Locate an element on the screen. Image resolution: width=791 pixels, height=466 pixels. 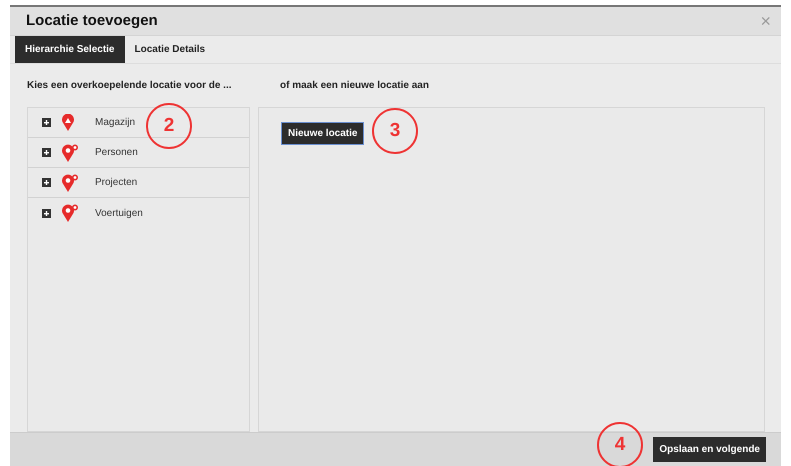
instruction-text: of maak een nieuwe locatie aan is located at coordinates (354, 86).